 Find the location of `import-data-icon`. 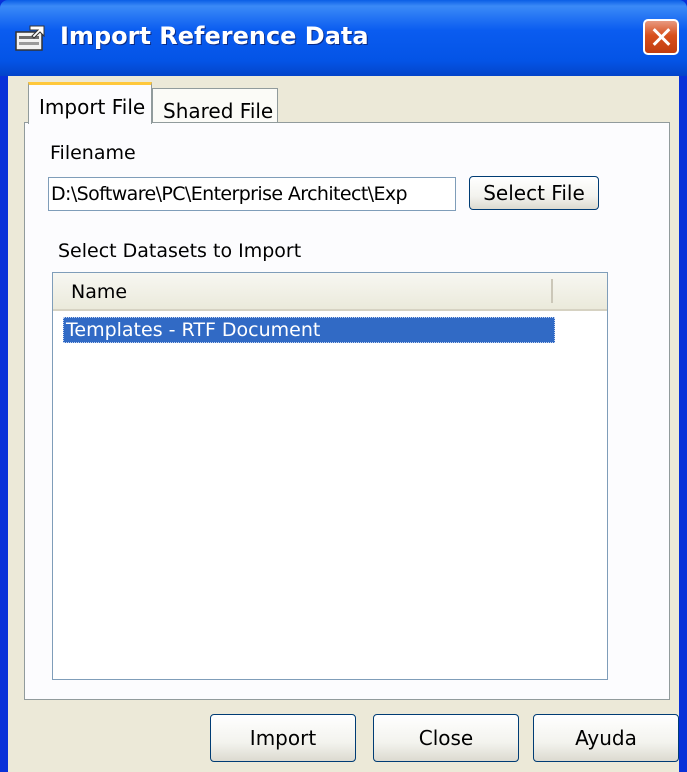

import-data-icon is located at coordinates (30, 38).